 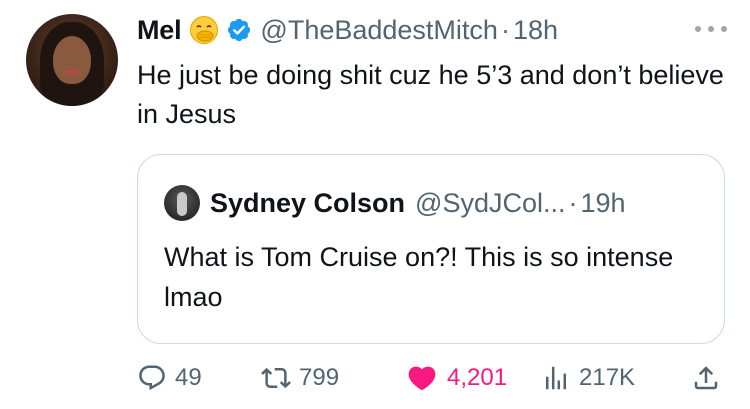 I want to click on like-button: 4,201, so click(x=456, y=378).